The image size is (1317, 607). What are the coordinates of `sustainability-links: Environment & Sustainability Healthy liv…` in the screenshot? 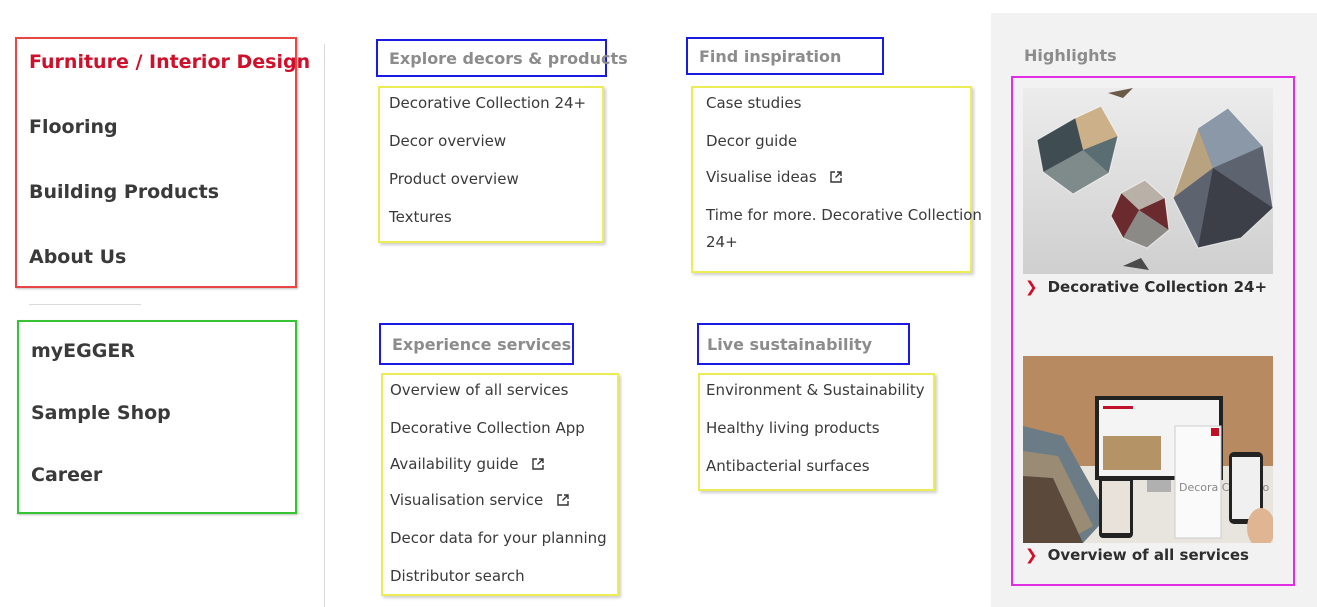 It's located at (816, 432).